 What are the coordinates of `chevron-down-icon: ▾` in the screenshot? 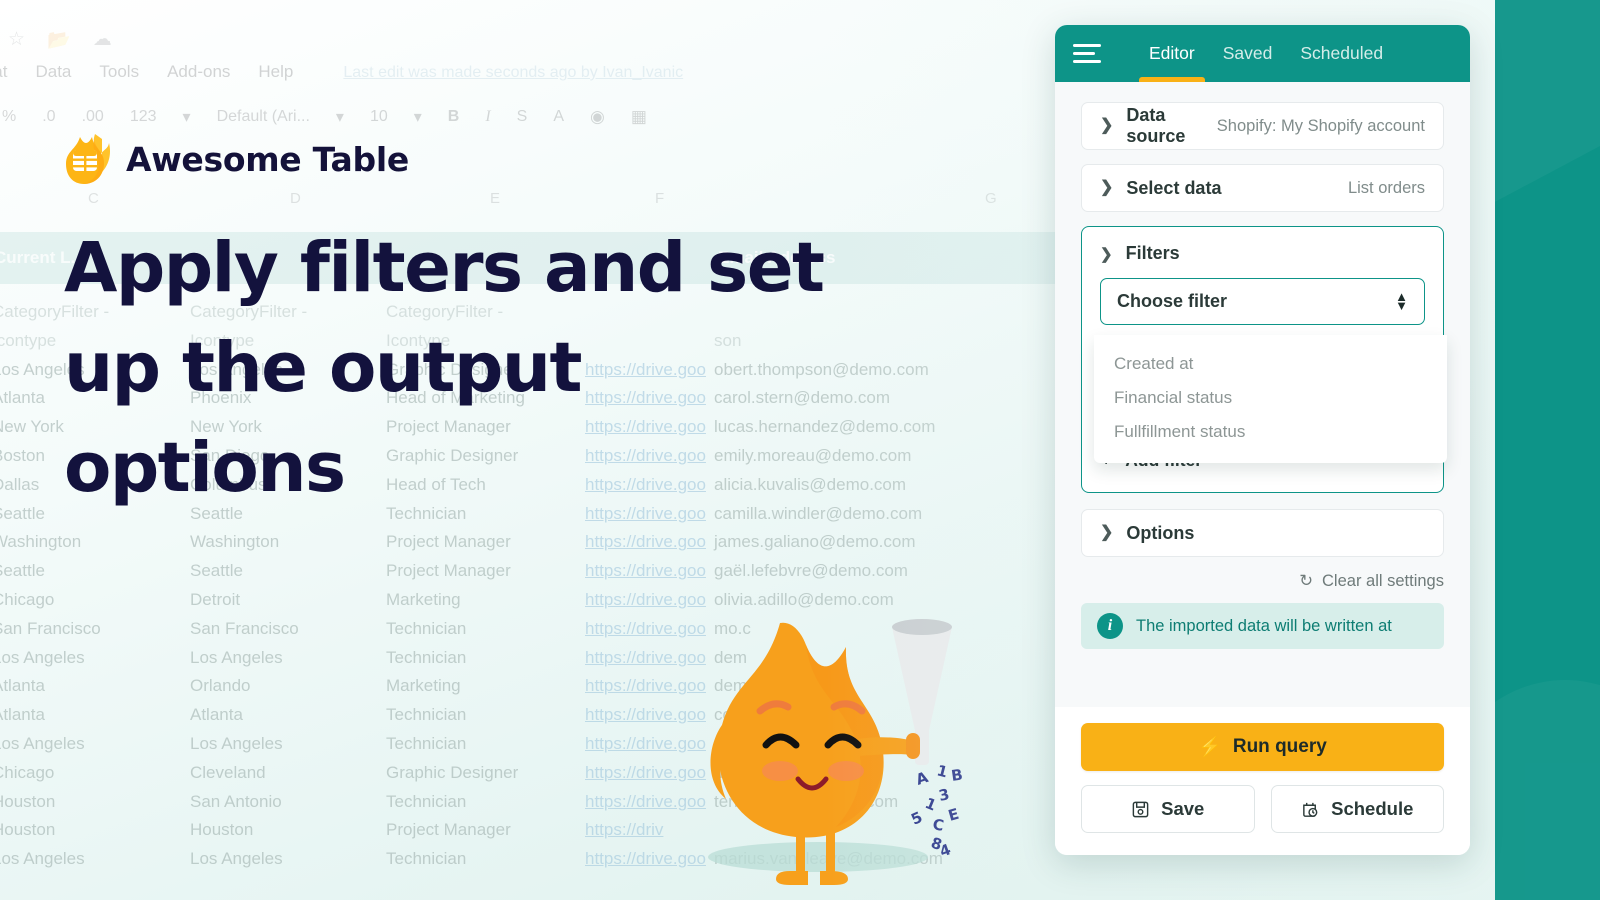 It's located at (417, 117).